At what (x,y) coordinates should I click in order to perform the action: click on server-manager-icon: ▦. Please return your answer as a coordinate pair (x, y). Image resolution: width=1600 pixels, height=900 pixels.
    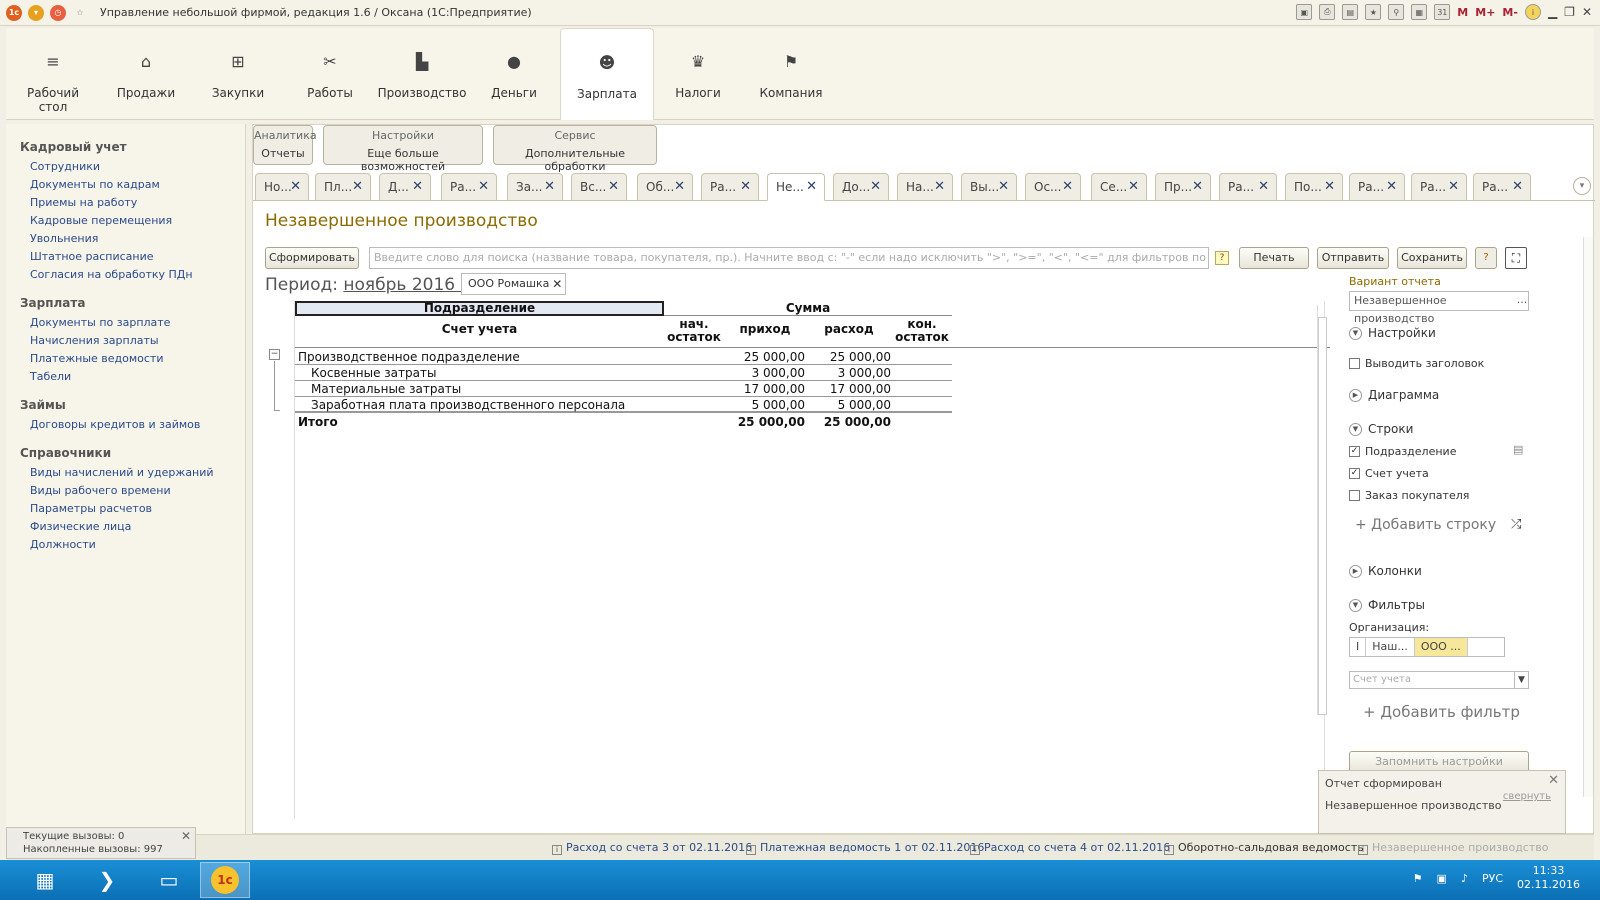
    Looking at the image, I should click on (45, 880).